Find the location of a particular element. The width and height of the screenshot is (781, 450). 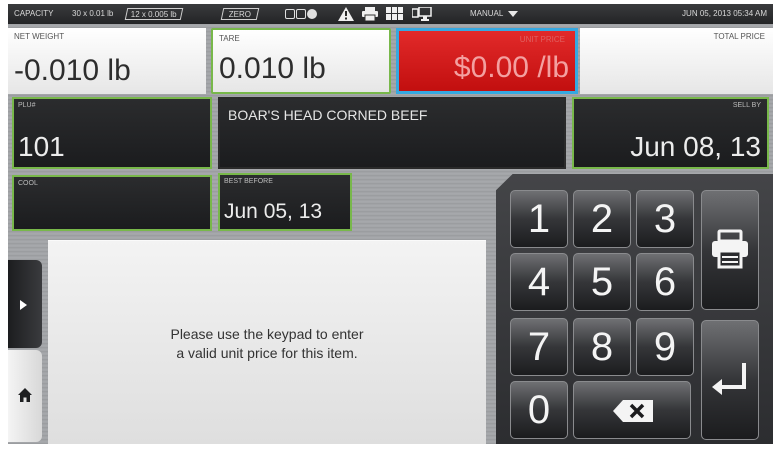

tare-value: 0.010 lb is located at coordinates (272, 68).